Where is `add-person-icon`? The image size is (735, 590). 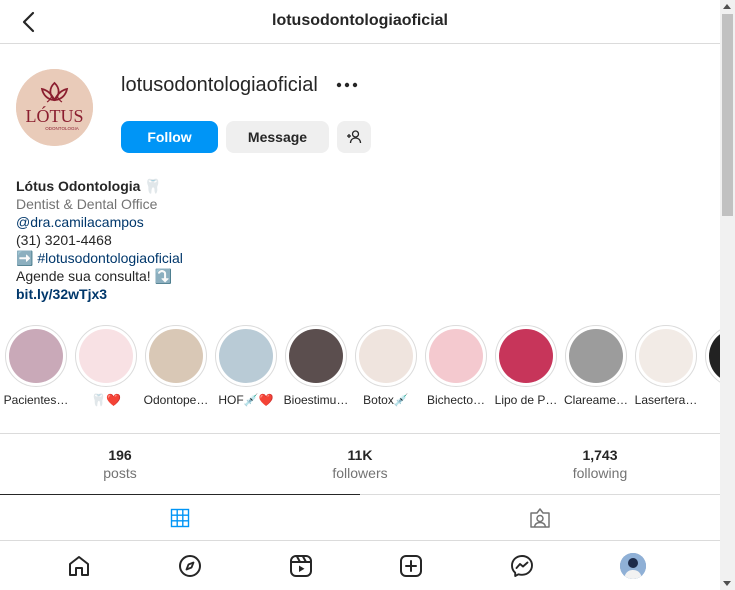 add-person-icon is located at coordinates (354, 137).